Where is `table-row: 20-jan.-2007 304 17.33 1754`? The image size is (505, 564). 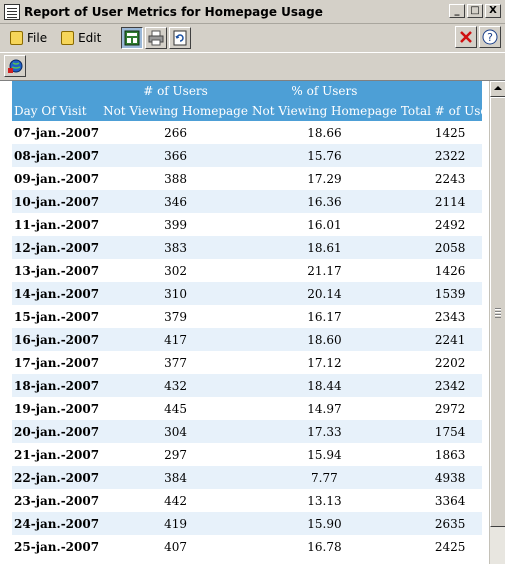
table-row: 20-jan.-2007 304 17.33 1754 is located at coordinates (247, 431).